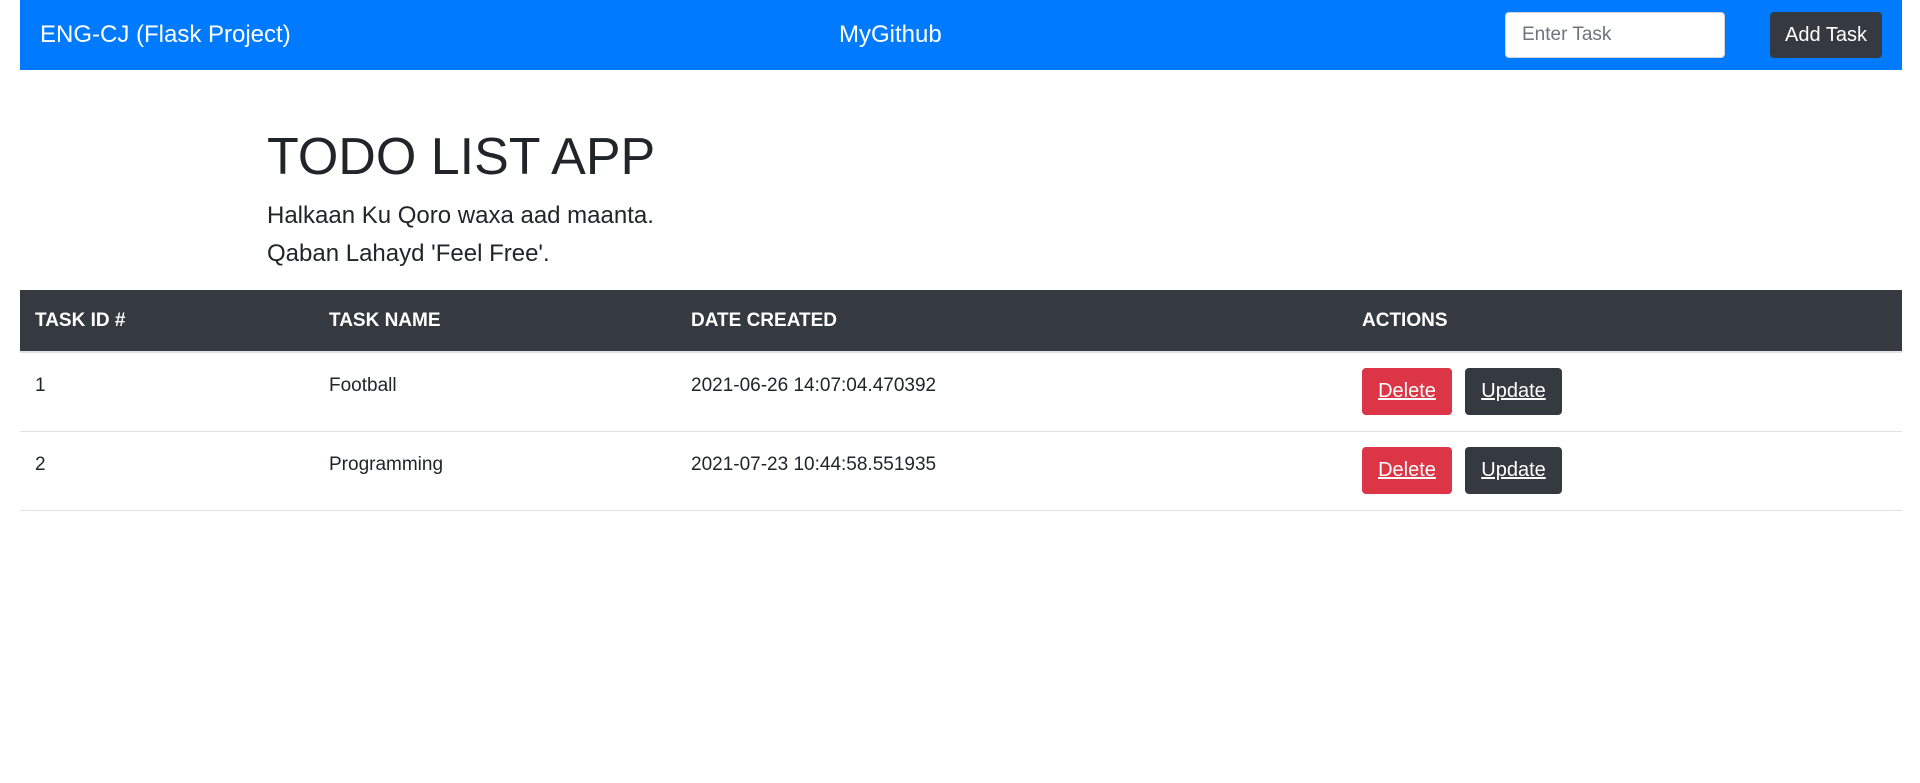 The width and height of the screenshot is (1920, 783). Describe the element at coordinates (1011, 392) in the screenshot. I see `task-date-cell: 2021-06-26 14:07:04.470392` at that location.